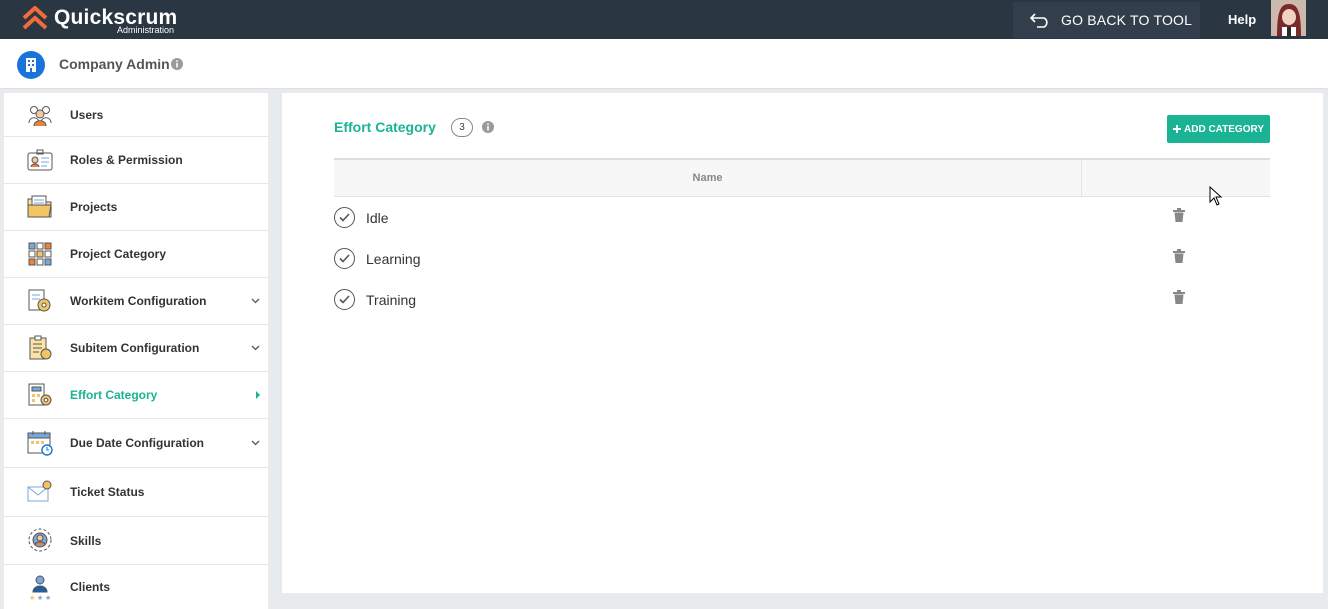 The width and height of the screenshot is (1328, 609). Describe the element at coordinates (107, 492) in the screenshot. I see `sidebar-item-label: Ticket Status` at that location.